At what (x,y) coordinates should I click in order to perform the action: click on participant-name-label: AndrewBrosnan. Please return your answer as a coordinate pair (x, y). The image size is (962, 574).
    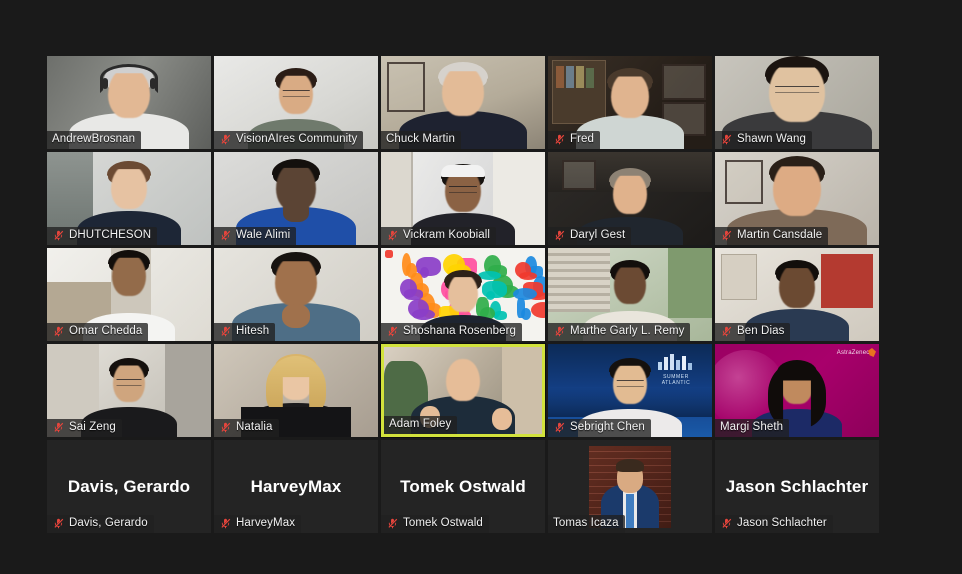
    Looking at the image, I should click on (94, 139).